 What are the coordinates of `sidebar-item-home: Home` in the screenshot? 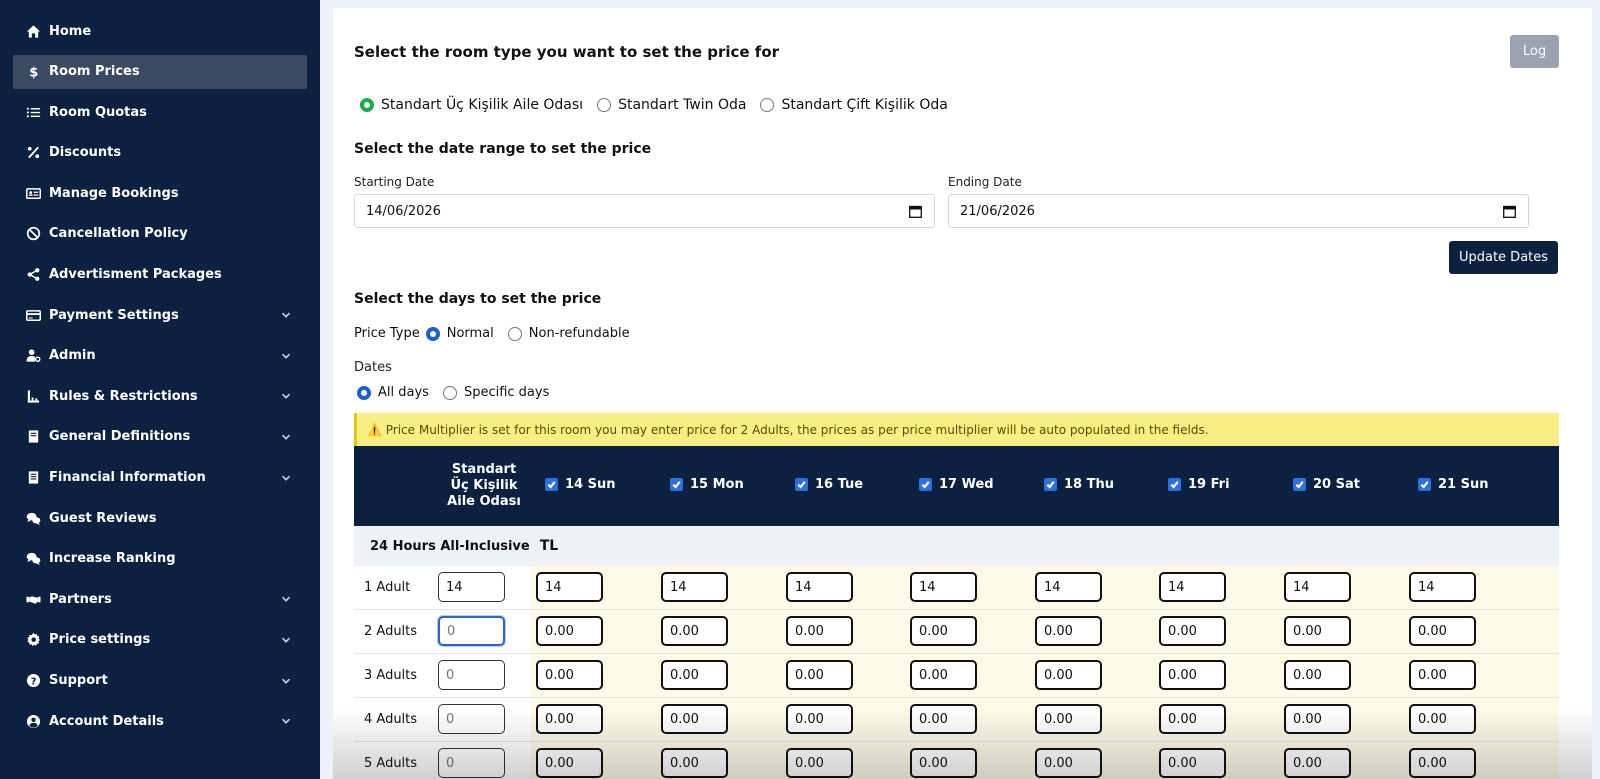 It's located at (160, 31).